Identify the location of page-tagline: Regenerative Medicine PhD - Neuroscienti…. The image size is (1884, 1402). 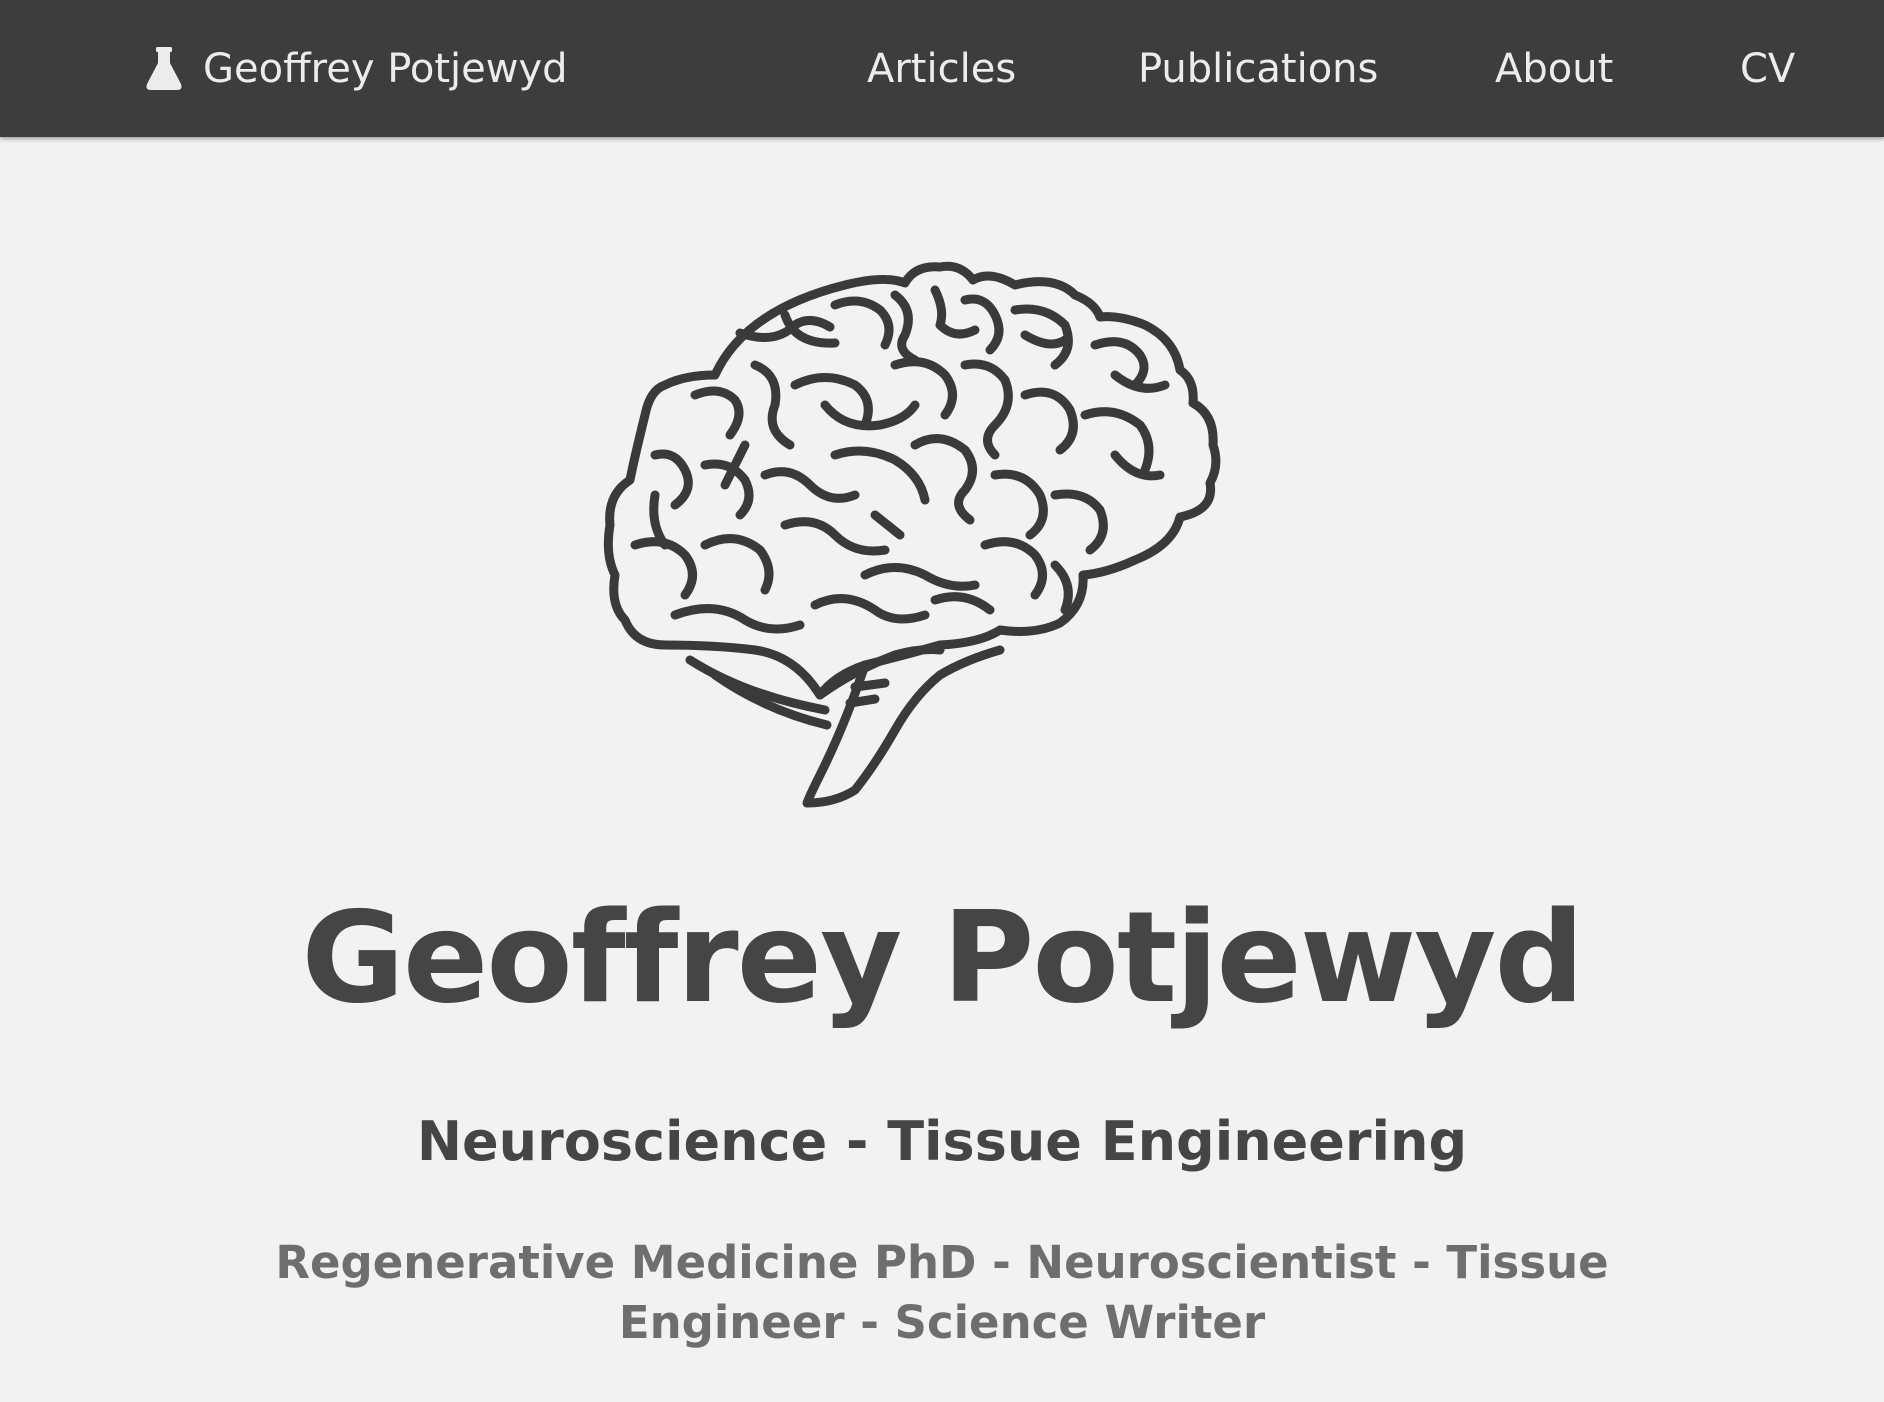
(942, 1292).